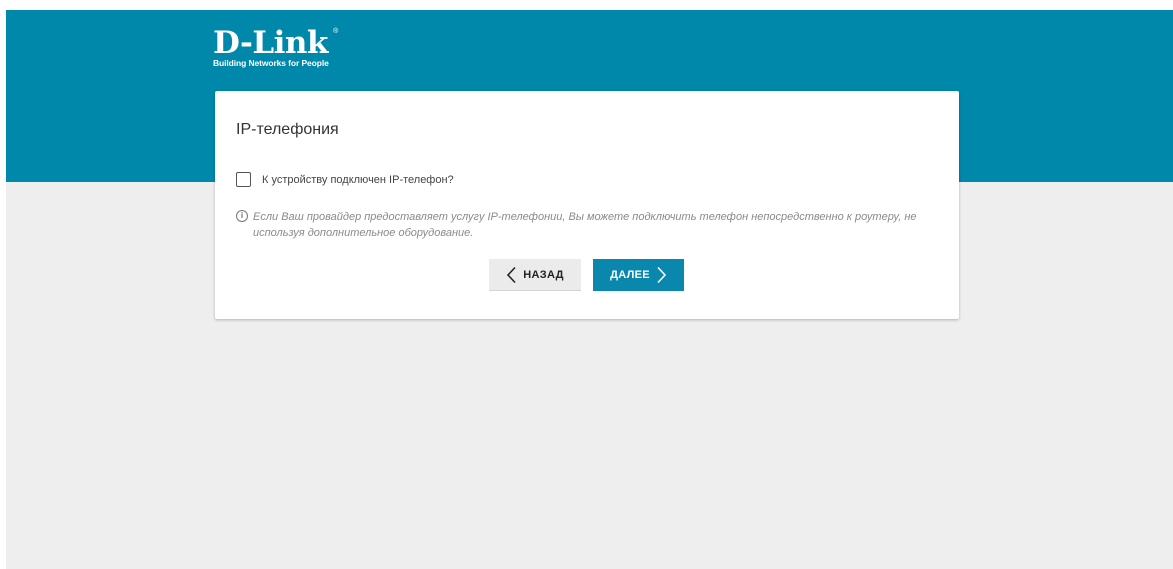 The width and height of the screenshot is (1173, 569). What do you see at coordinates (335, 31) in the screenshot?
I see `logo-registered-mark: ®` at bounding box center [335, 31].